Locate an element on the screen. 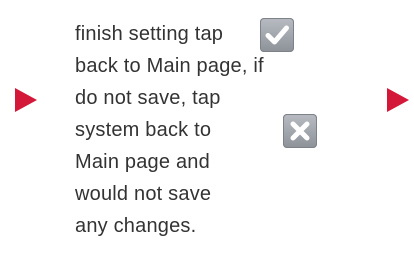 The image size is (414, 278). close-icon is located at coordinates (300, 131).